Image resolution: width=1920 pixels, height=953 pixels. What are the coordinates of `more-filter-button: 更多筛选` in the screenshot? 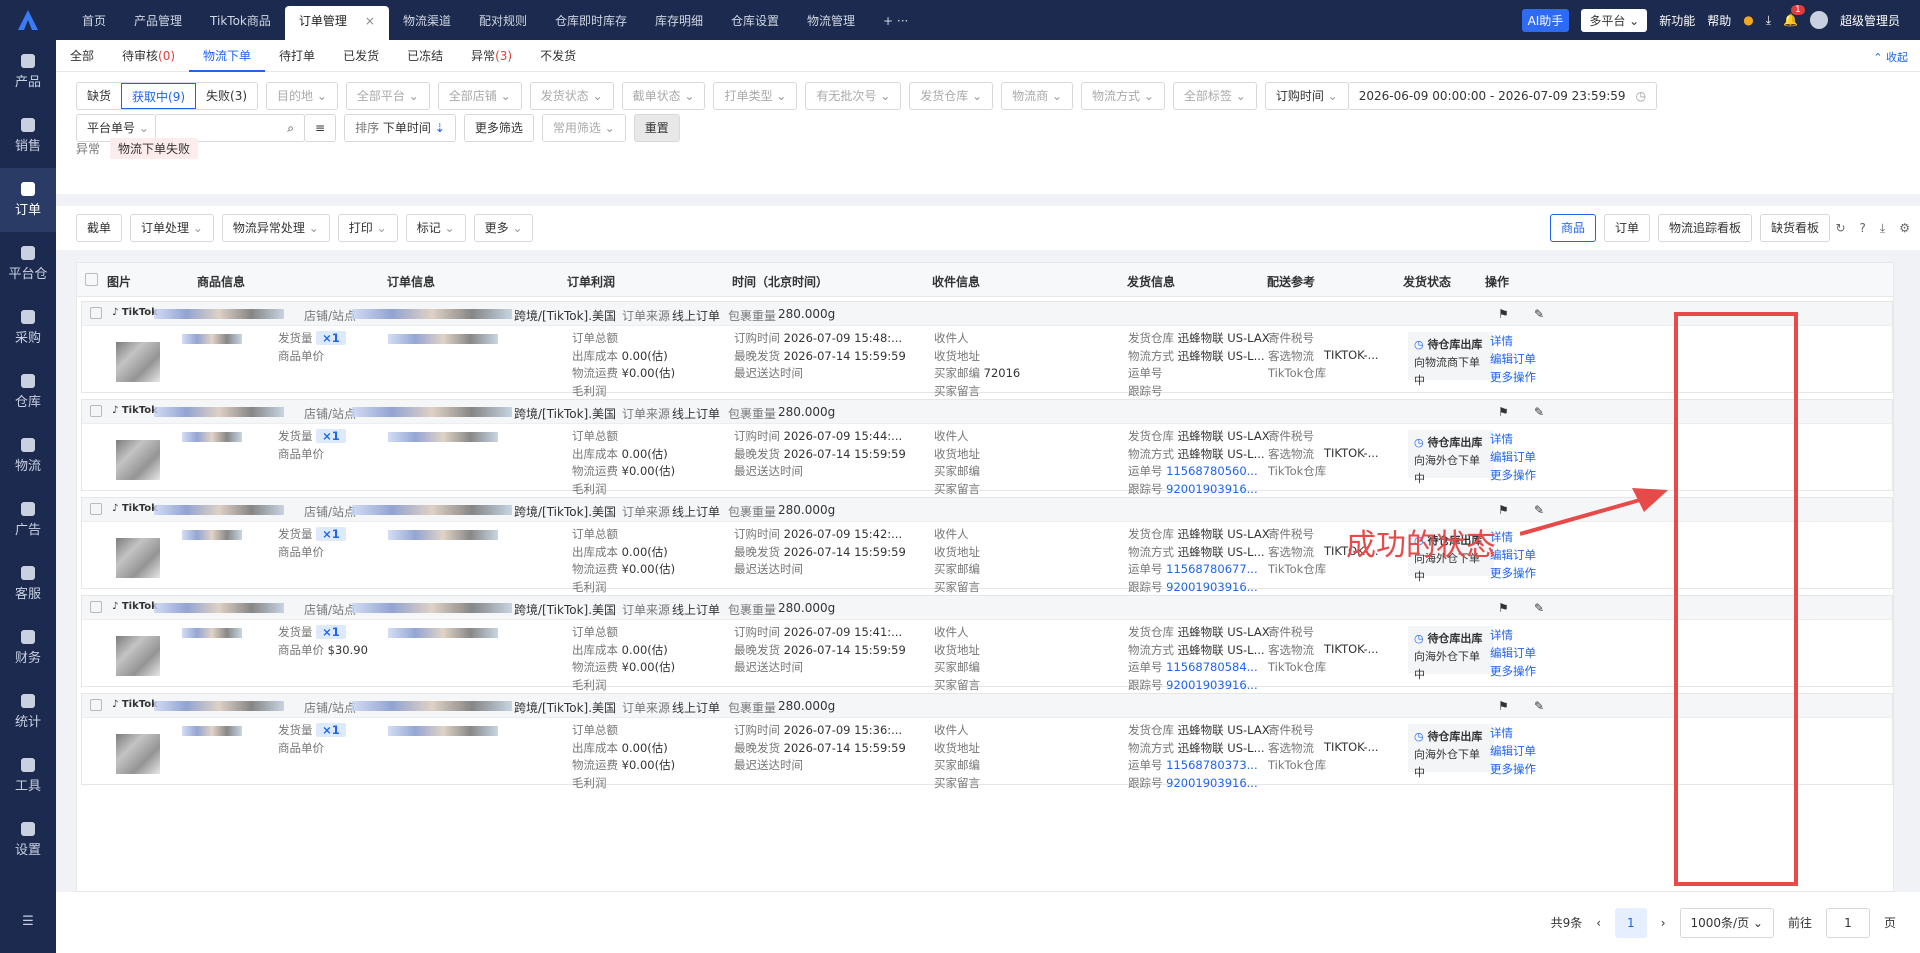 It's located at (498, 128).